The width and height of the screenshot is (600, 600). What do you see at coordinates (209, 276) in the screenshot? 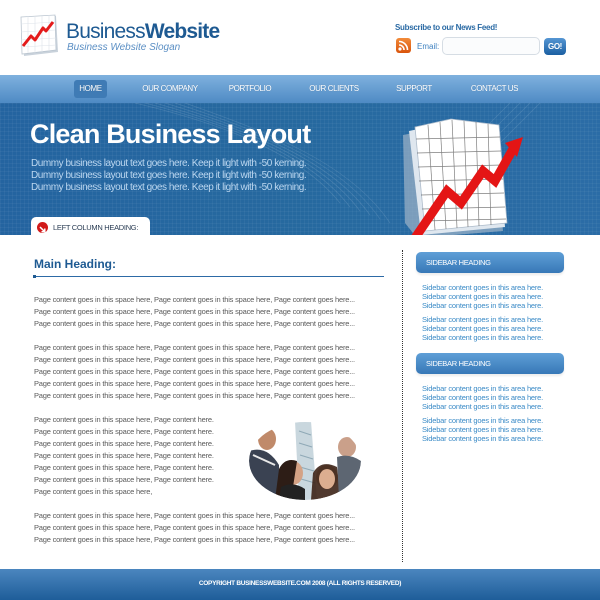
I see `heading-divider` at bounding box center [209, 276].